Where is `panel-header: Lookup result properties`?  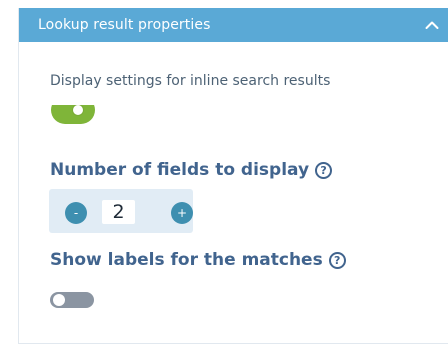
panel-header: Lookup result properties is located at coordinates (233, 25).